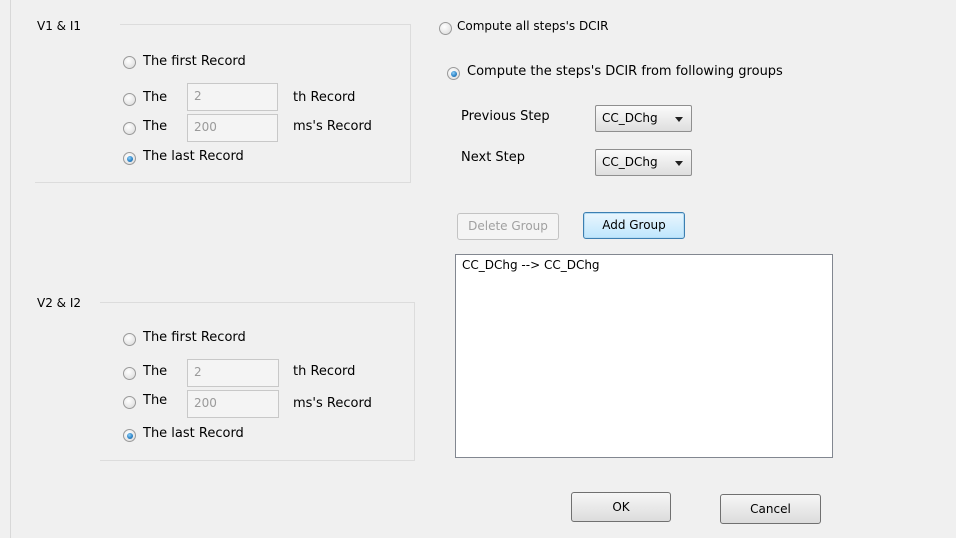 This screenshot has width=956, height=538. I want to click on group2-frame-top, so click(257, 302).